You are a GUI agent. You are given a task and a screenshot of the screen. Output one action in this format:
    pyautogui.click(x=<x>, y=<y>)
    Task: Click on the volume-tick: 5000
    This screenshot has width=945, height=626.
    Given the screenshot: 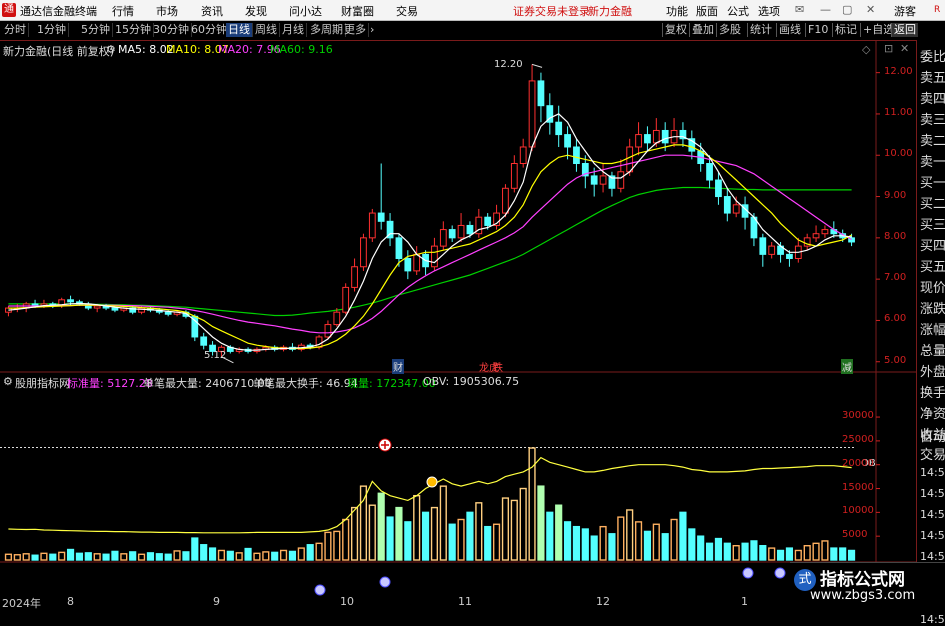 What is the action you would take?
    pyautogui.click(x=855, y=535)
    